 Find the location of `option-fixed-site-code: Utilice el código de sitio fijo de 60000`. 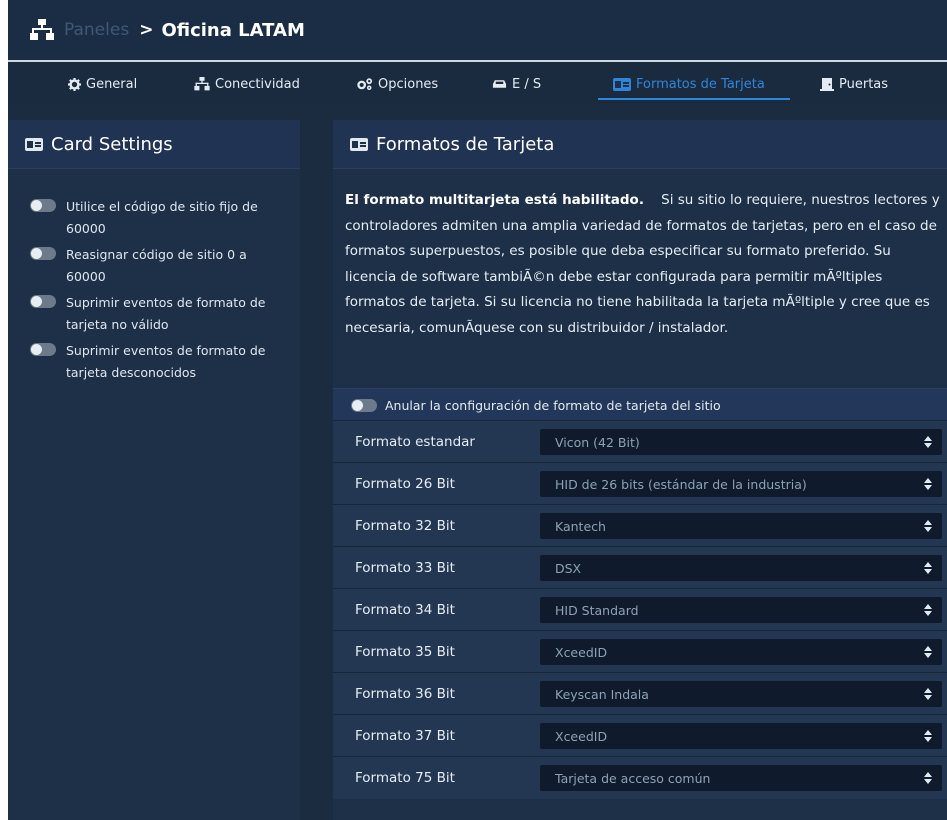

option-fixed-site-code: Utilice el código de sitio fijo de 60000 is located at coordinates (155, 218).